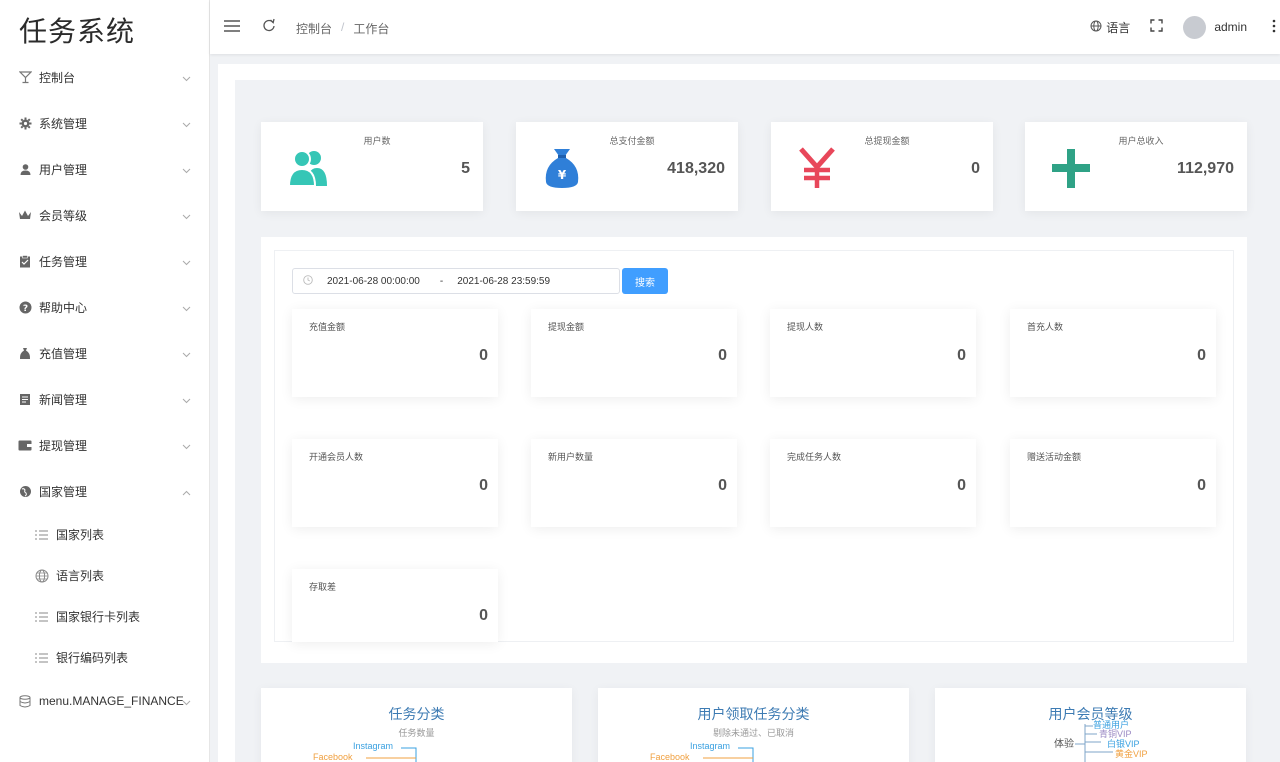 The width and height of the screenshot is (1280, 762). I want to click on money-bag-icon: ¥, so click(562, 168).